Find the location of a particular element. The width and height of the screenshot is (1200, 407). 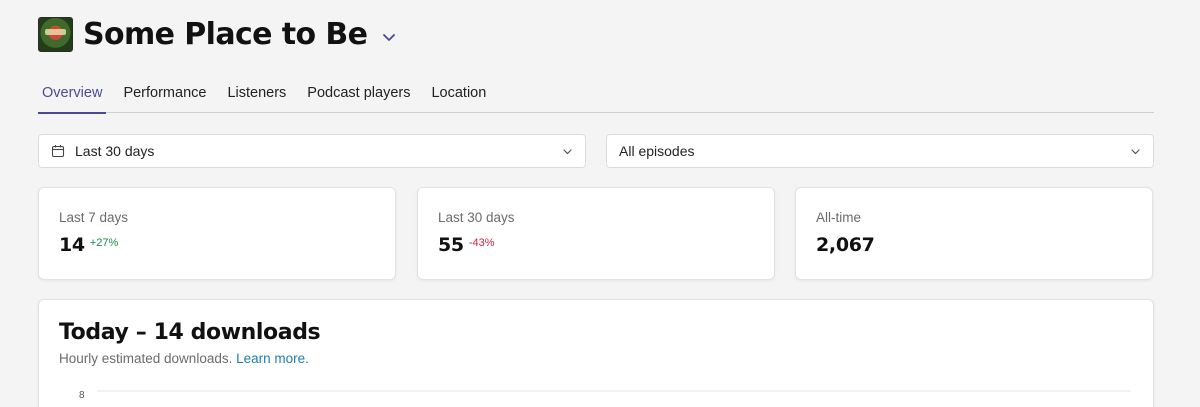

stat-label: All-time is located at coordinates (839, 217).